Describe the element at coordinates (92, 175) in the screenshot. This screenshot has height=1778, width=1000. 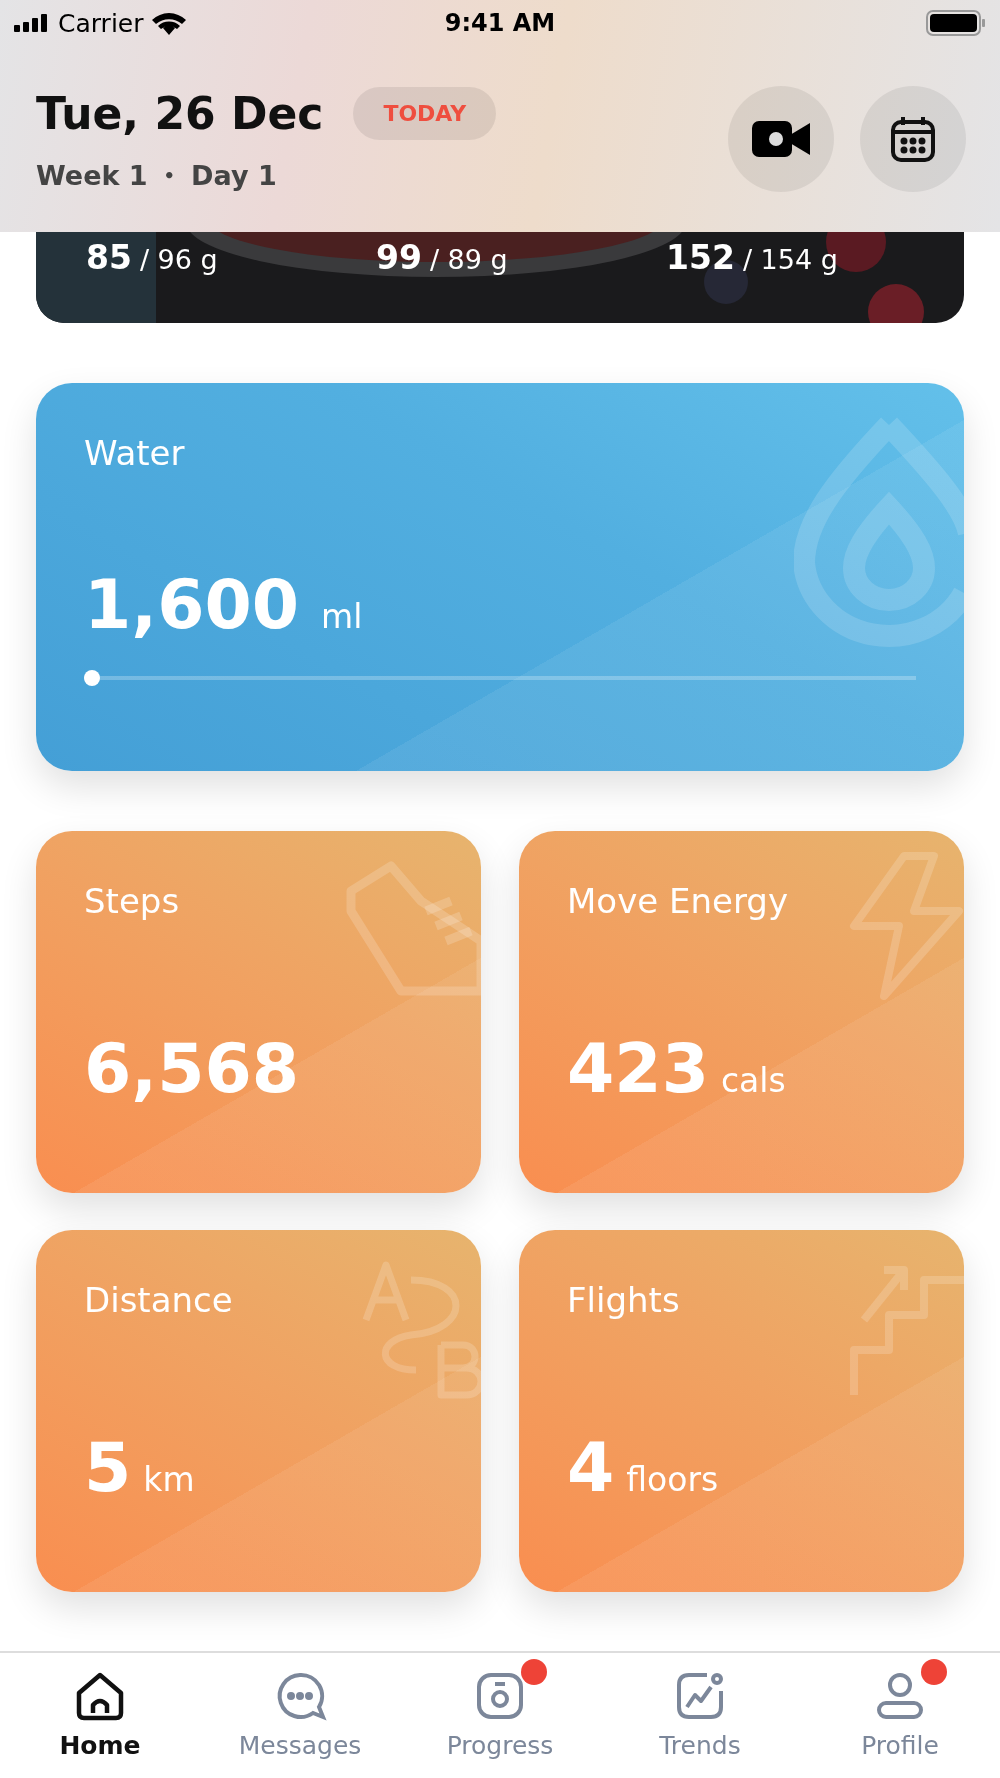
I see `week-label: Week 1` at that location.